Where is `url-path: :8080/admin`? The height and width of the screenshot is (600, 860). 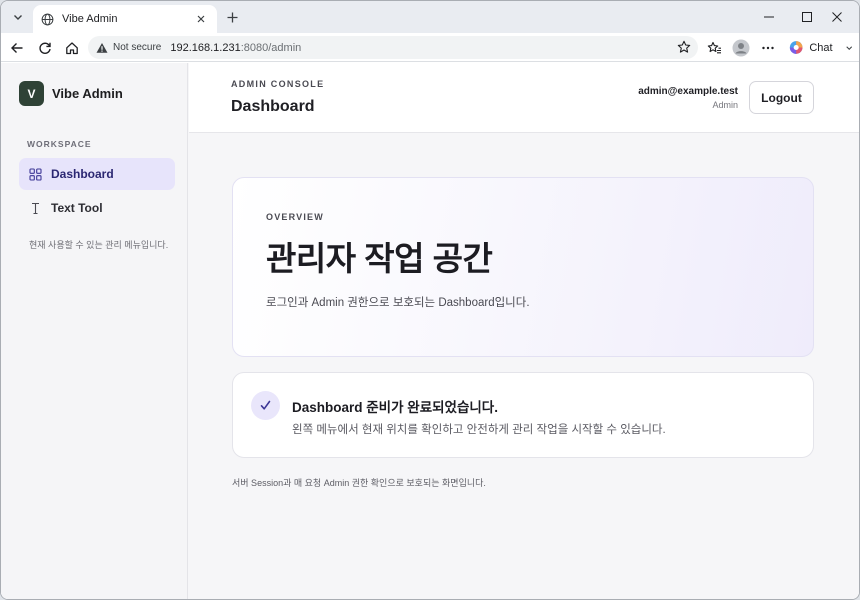
url-path: :8080/admin is located at coordinates (271, 47).